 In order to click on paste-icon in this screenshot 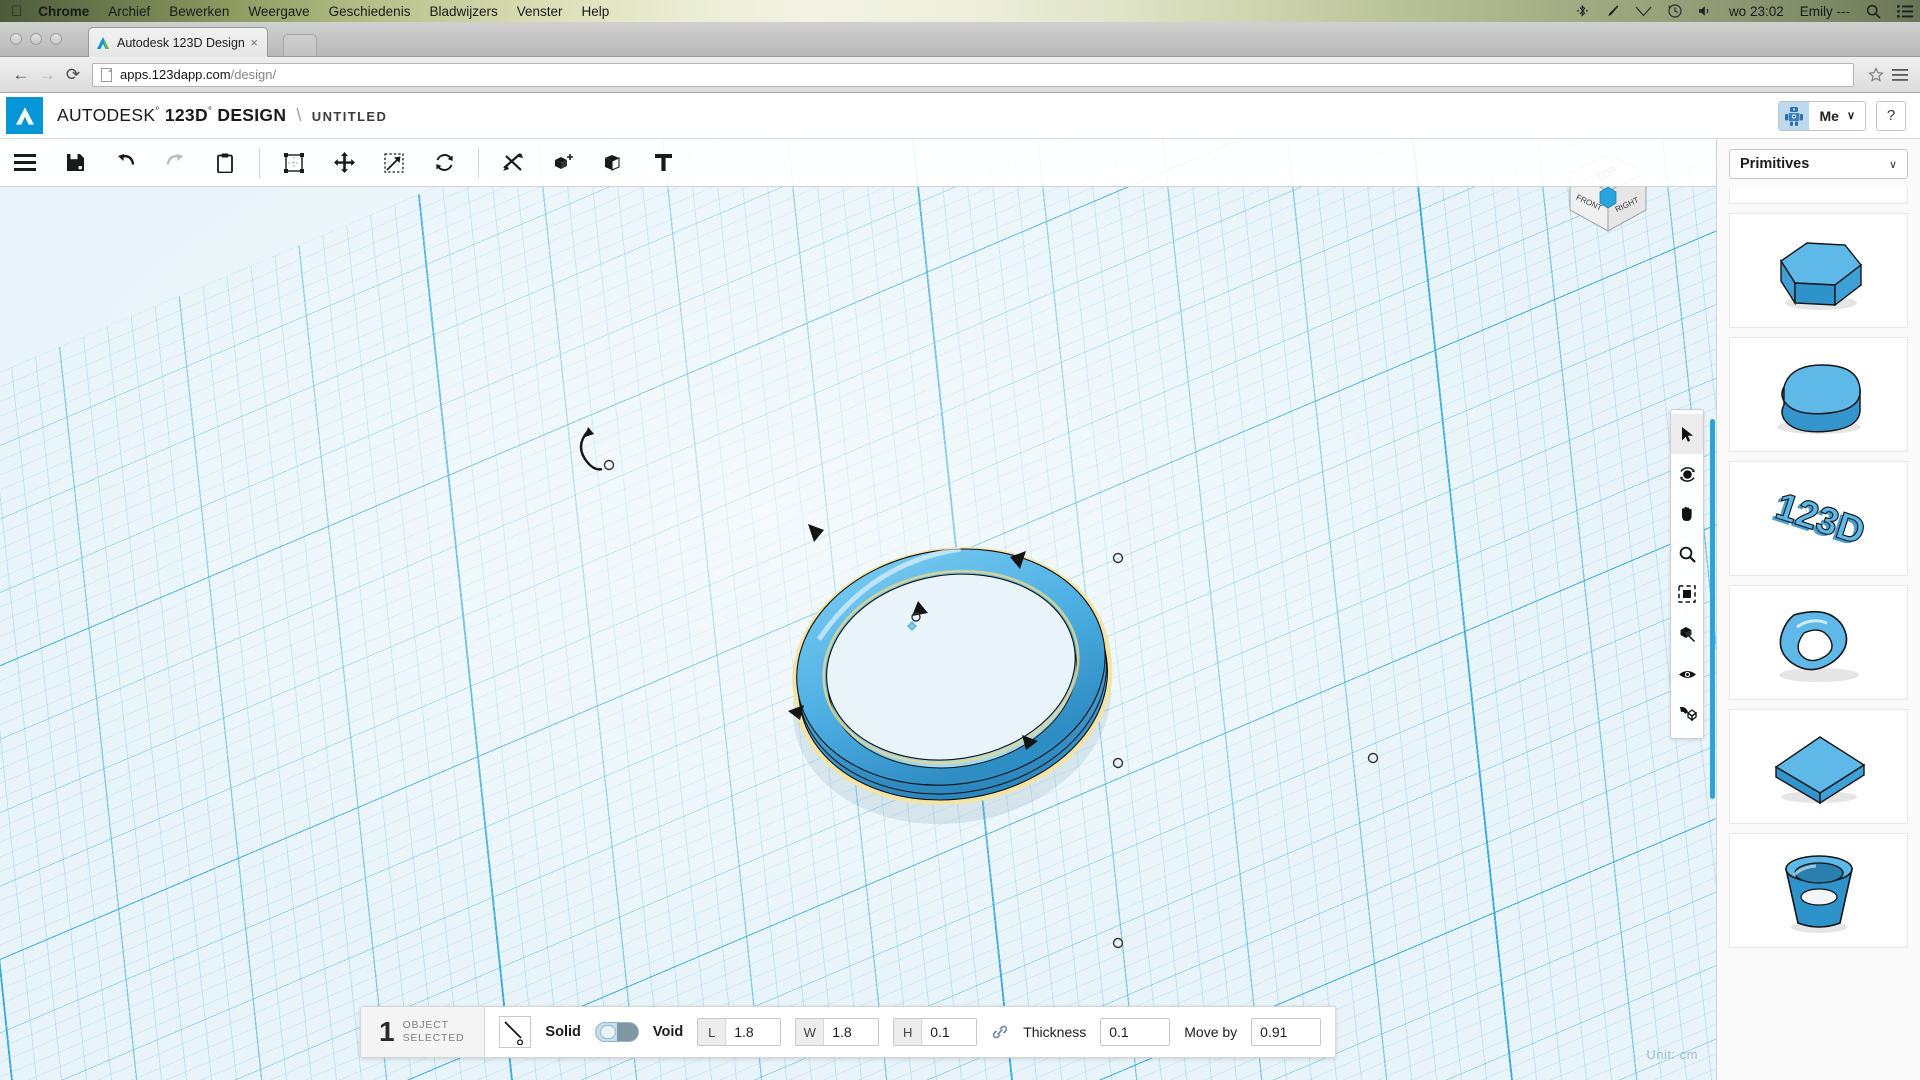, I will do `click(225, 163)`.